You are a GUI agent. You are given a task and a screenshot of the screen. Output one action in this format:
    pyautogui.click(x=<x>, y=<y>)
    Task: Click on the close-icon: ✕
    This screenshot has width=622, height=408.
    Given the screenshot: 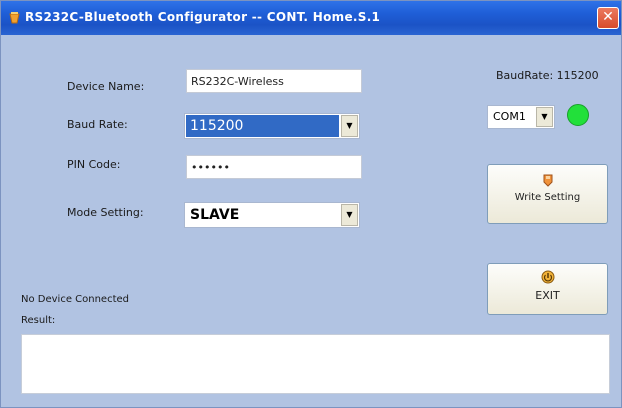 What is the action you would take?
    pyautogui.click(x=608, y=17)
    